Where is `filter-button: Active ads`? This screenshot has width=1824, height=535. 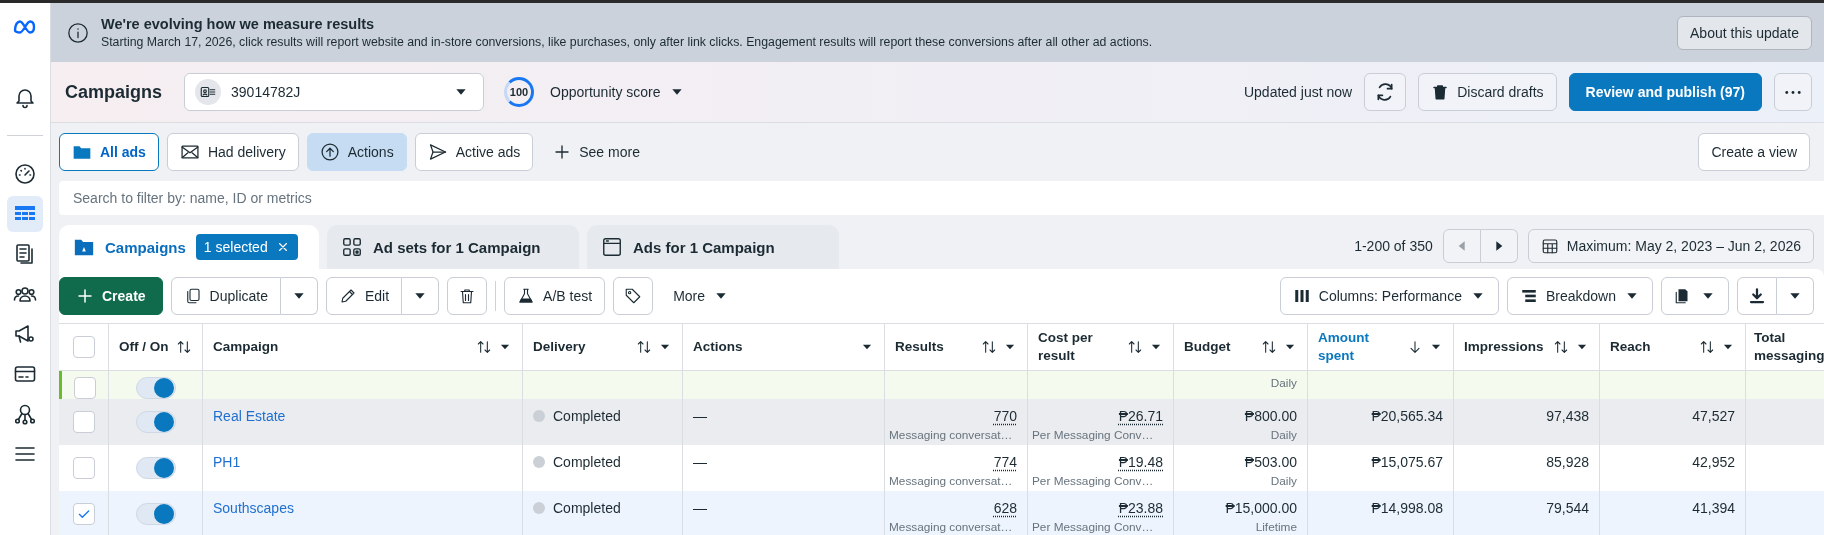
filter-button: Active ads is located at coordinates (474, 152).